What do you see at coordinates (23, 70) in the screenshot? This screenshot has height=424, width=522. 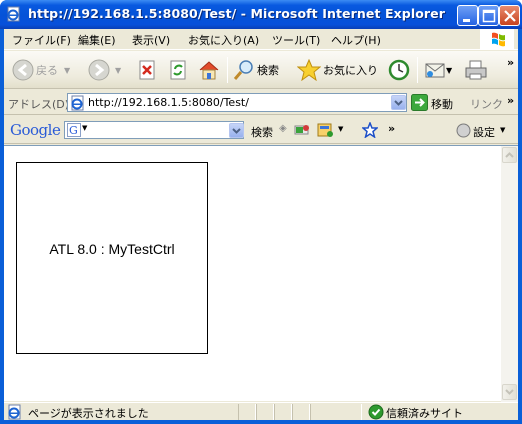 I see `back-arrow-icon` at bounding box center [23, 70].